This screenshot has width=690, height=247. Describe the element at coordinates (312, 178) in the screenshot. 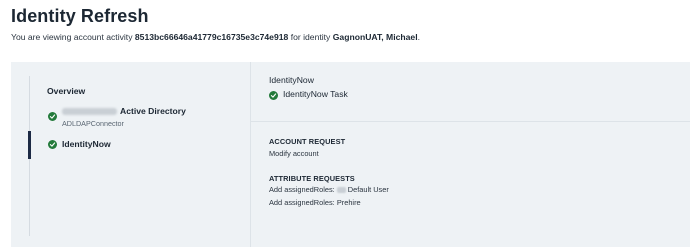

I see `attribute-requests-heading: ATTRIBUTE REQUESTS` at that location.